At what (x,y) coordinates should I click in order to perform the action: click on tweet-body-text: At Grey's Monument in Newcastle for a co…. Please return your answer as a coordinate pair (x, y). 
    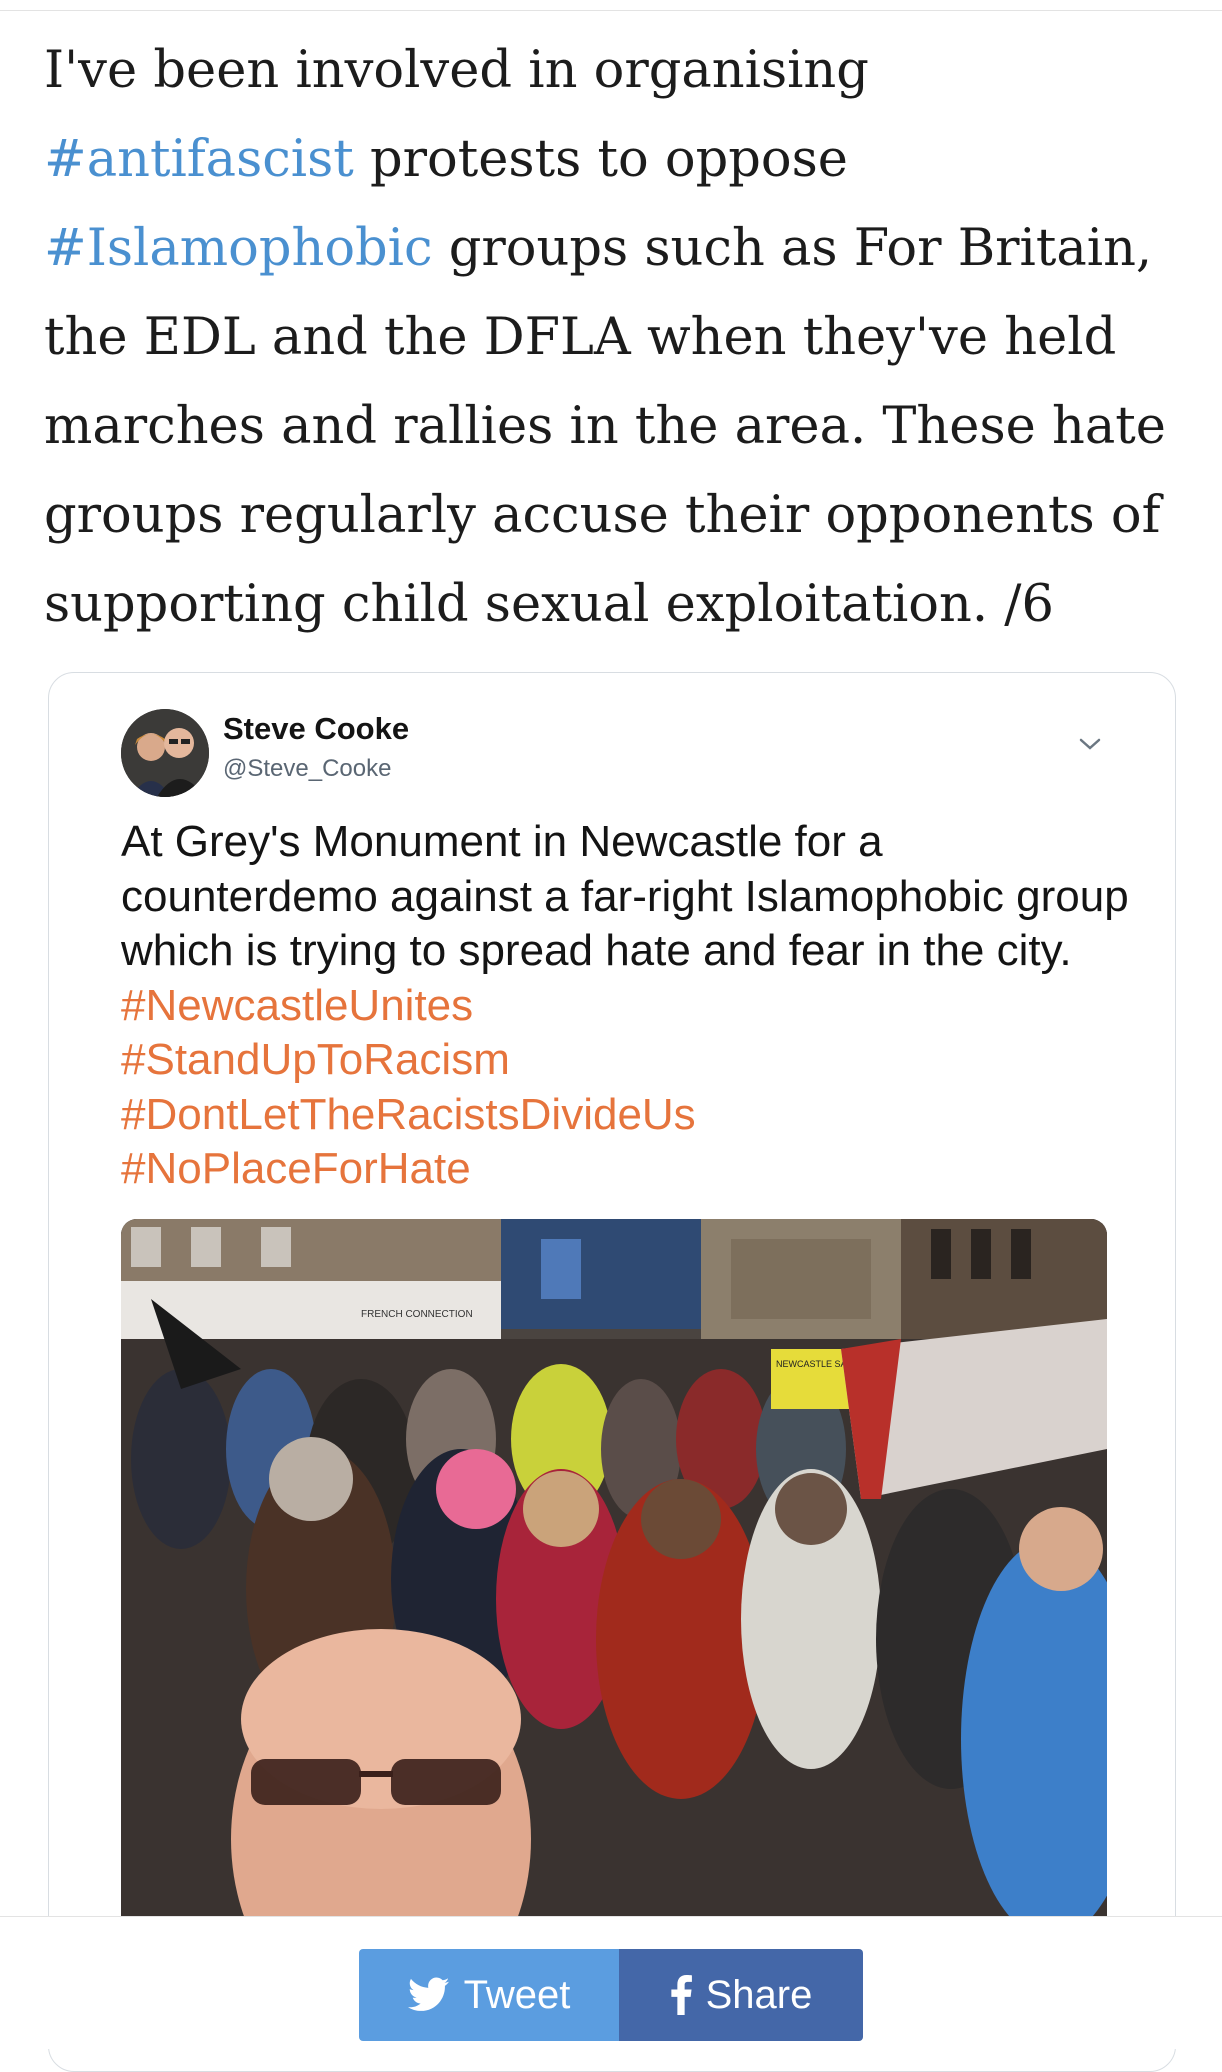
    Looking at the image, I should click on (625, 896).